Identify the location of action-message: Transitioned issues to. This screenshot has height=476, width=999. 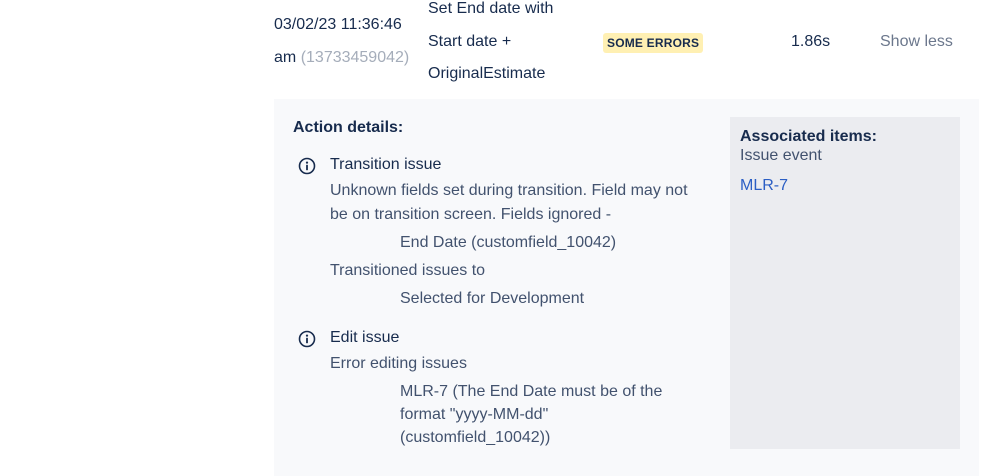
(408, 270).